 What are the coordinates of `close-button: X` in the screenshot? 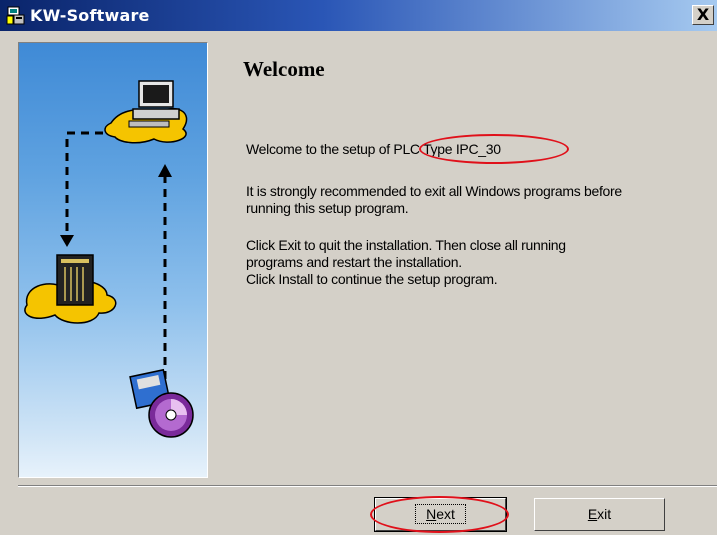 It's located at (703, 15).